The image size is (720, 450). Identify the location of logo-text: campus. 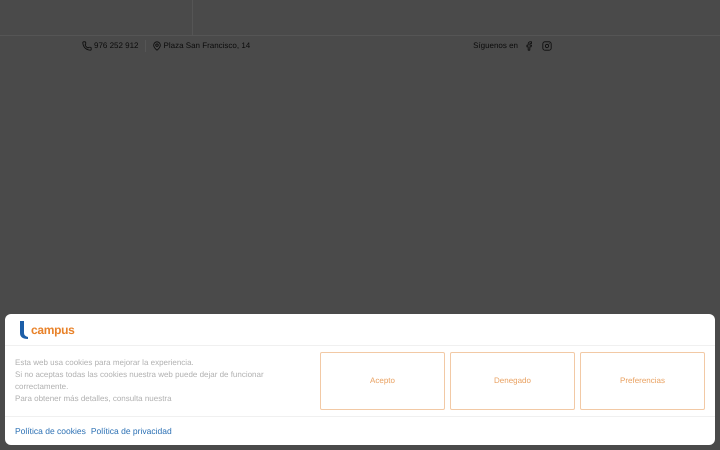
(53, 330).